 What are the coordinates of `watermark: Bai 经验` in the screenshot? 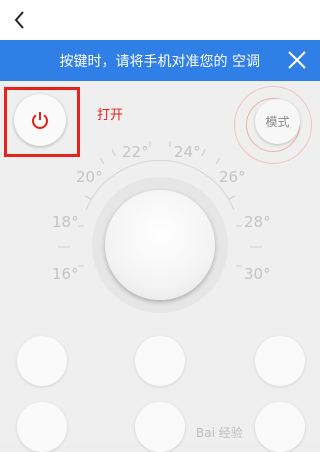 It's located at (219, 433).